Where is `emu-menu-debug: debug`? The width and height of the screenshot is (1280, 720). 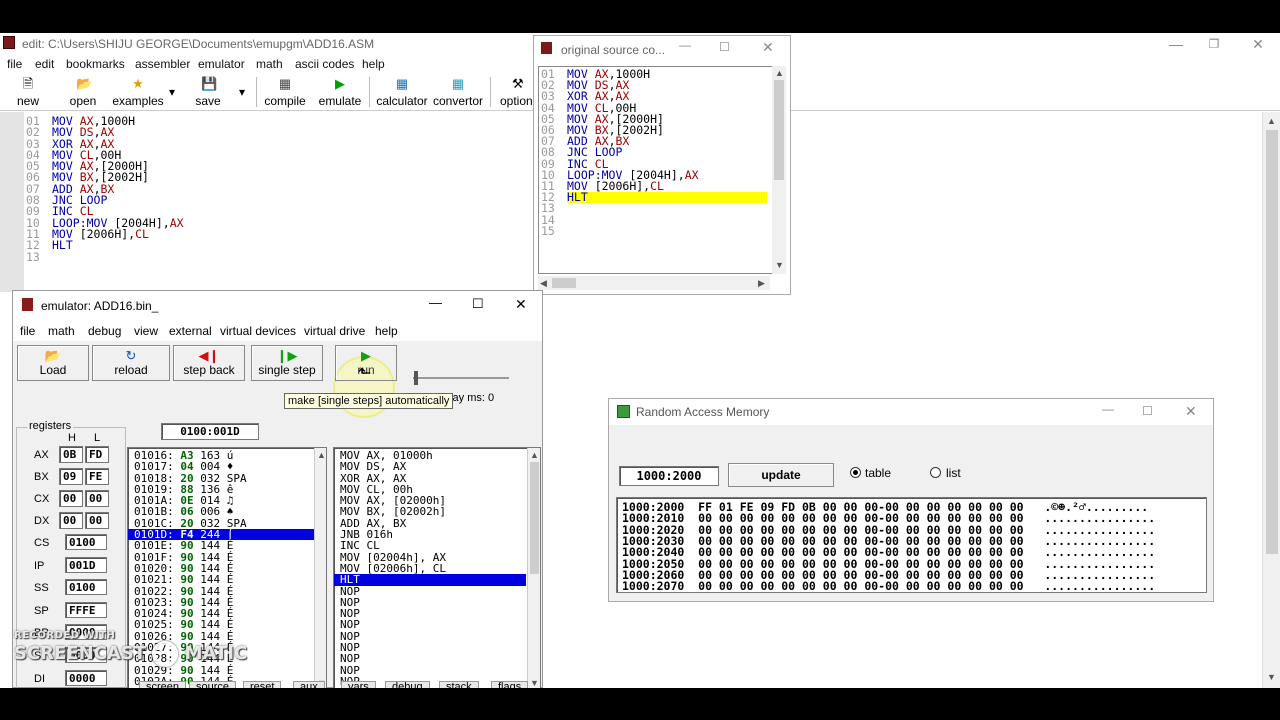 emu-menu-debug: debug is located at coordinates (104, 331).